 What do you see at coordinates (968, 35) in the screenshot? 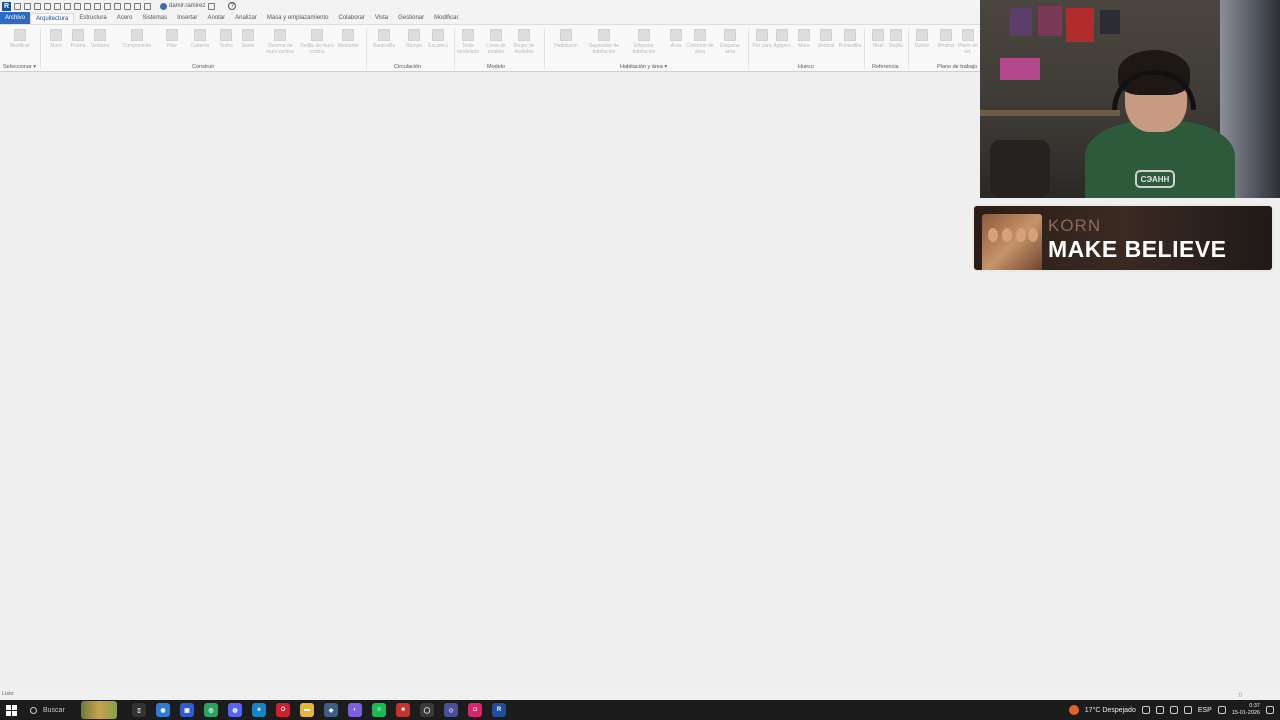
I see `ref-plane-icon` at bounding box center [968, 35].